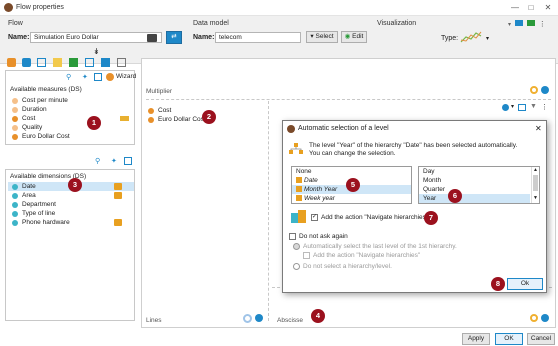 This screenshot has width=558, height=346. Describe the element at coordinates (509, 25) in the screenshot. I see `dropdown-small-icon: ▾` at that location.